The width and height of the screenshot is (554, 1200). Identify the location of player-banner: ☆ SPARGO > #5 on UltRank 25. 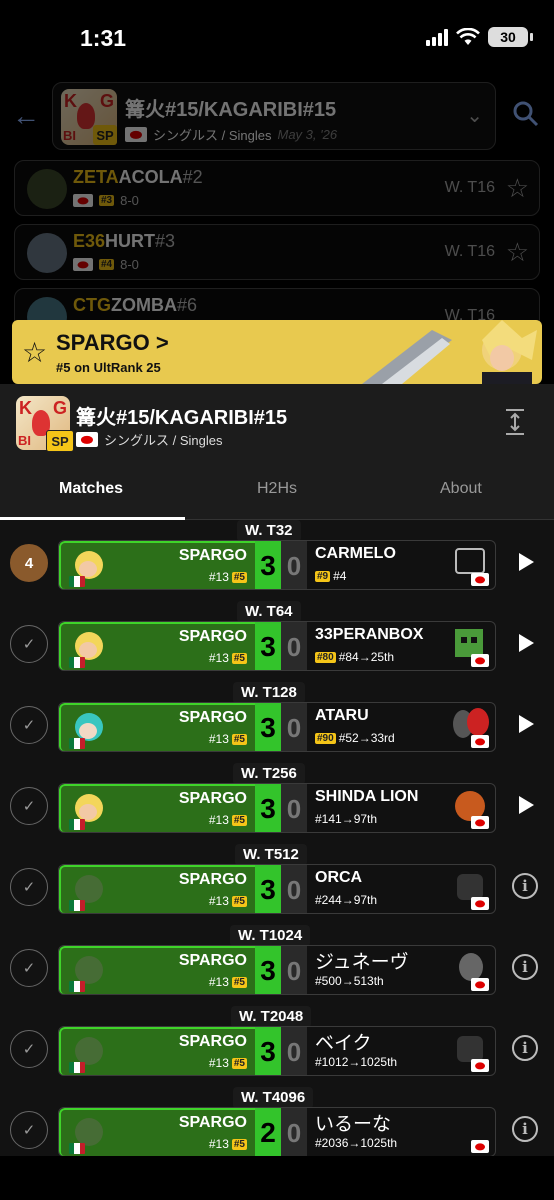
(277, 352).